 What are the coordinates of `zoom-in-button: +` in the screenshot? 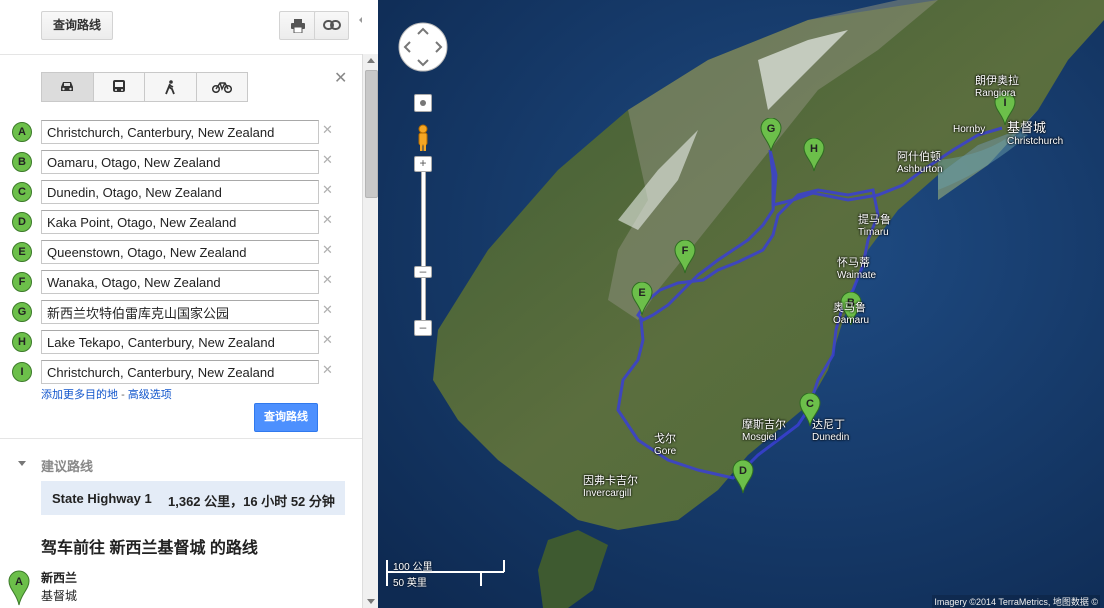 It's located at (423, 164).